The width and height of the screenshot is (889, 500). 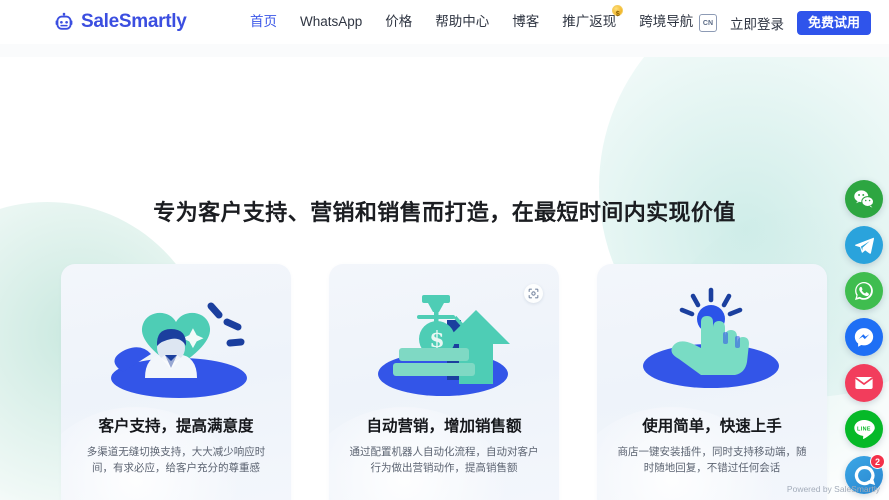 I want to click on social-button-messenger, so click(x=864, y=337).